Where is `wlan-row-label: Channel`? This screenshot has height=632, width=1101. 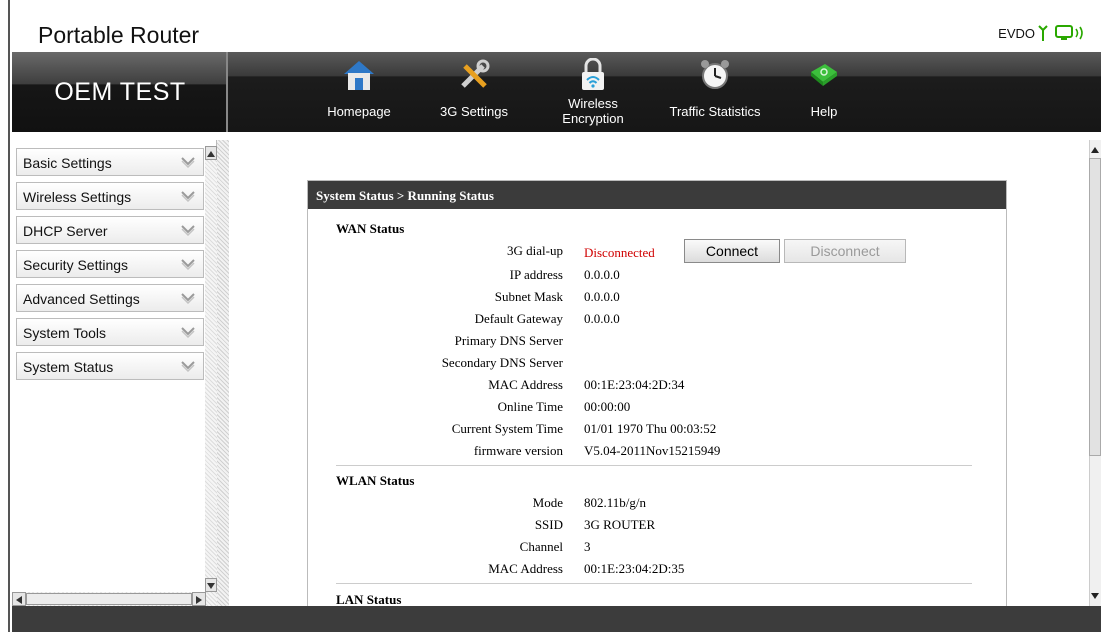
wlan-row-label: Channel is located at coordinates (541, 546).